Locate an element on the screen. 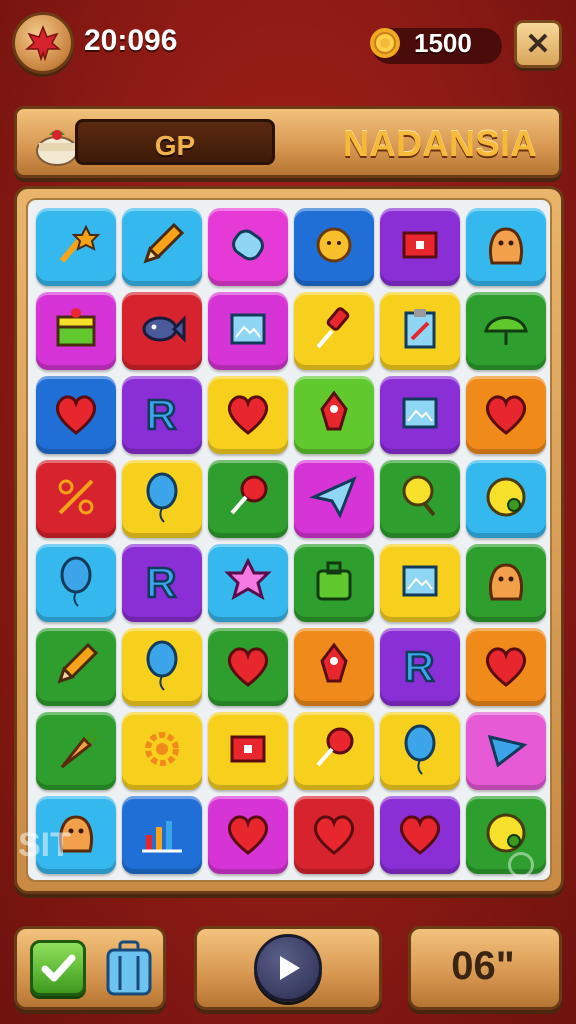 This screenshot has width=576, height=1024. maple-leaf-badge-icon is located at coordinates (43, 43).